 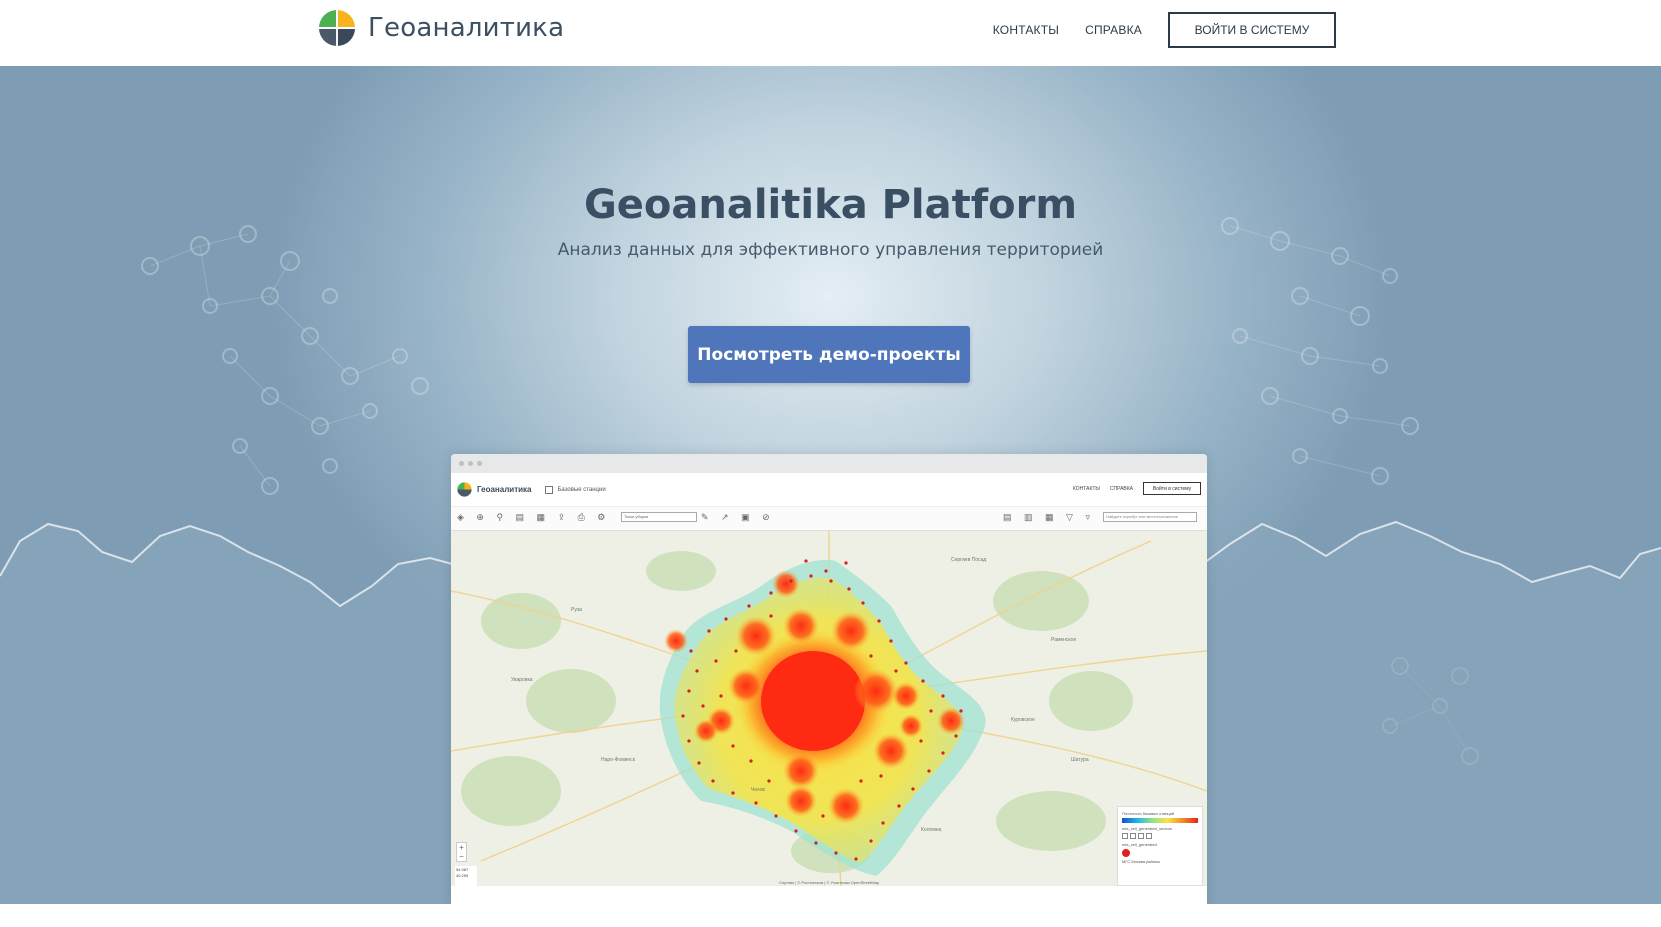 What do you see at coordinates (1252, 30) in the screenshot?
I see `login-button: ВОЙТИ В СИСТЕМУ` at bounding box center [1252, 30].